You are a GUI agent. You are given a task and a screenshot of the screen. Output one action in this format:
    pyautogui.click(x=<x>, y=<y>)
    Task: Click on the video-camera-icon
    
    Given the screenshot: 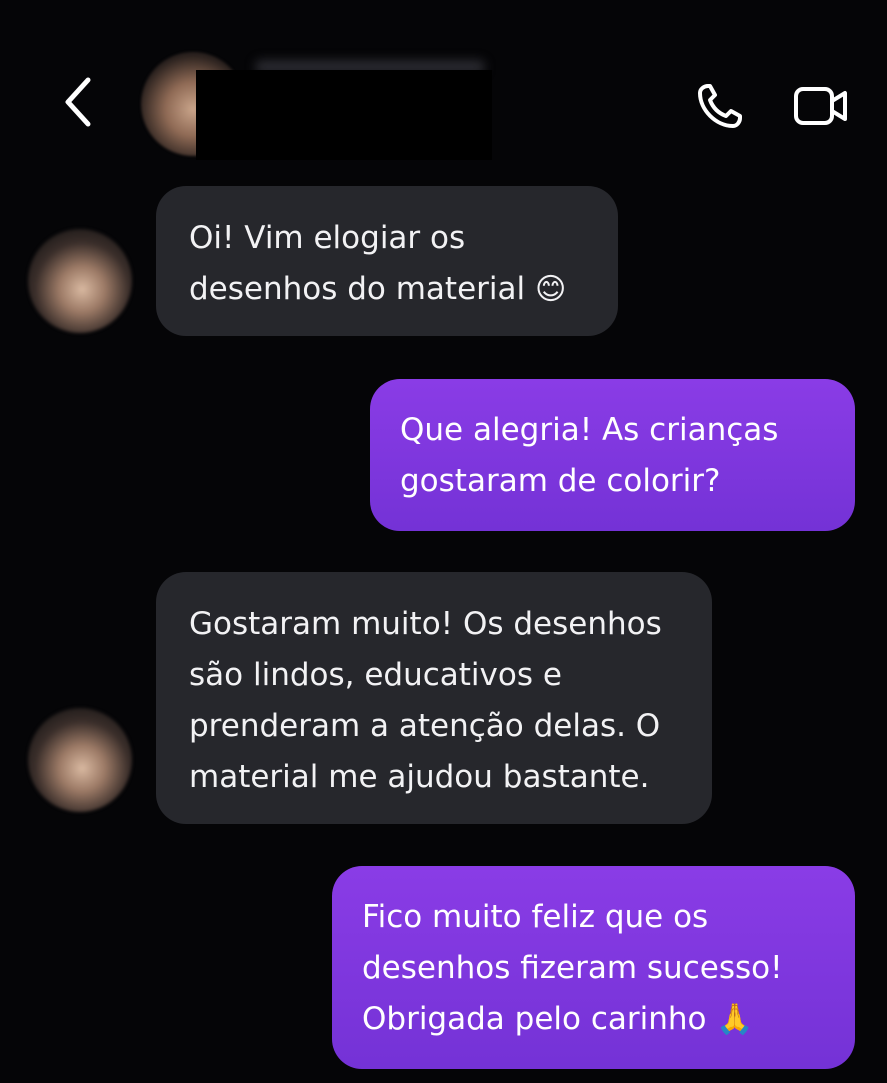 What is the action you would take?
    pyautogui.click(x=820, y=106)
    